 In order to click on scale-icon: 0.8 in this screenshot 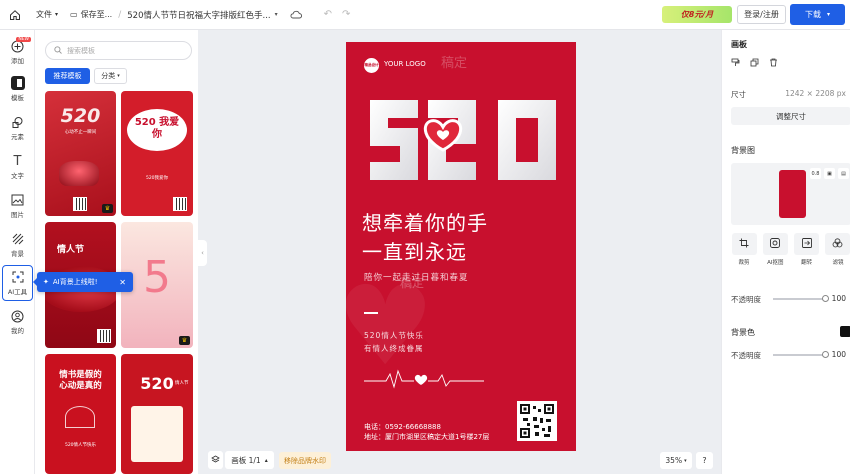, I will do `click(815, 173)`.